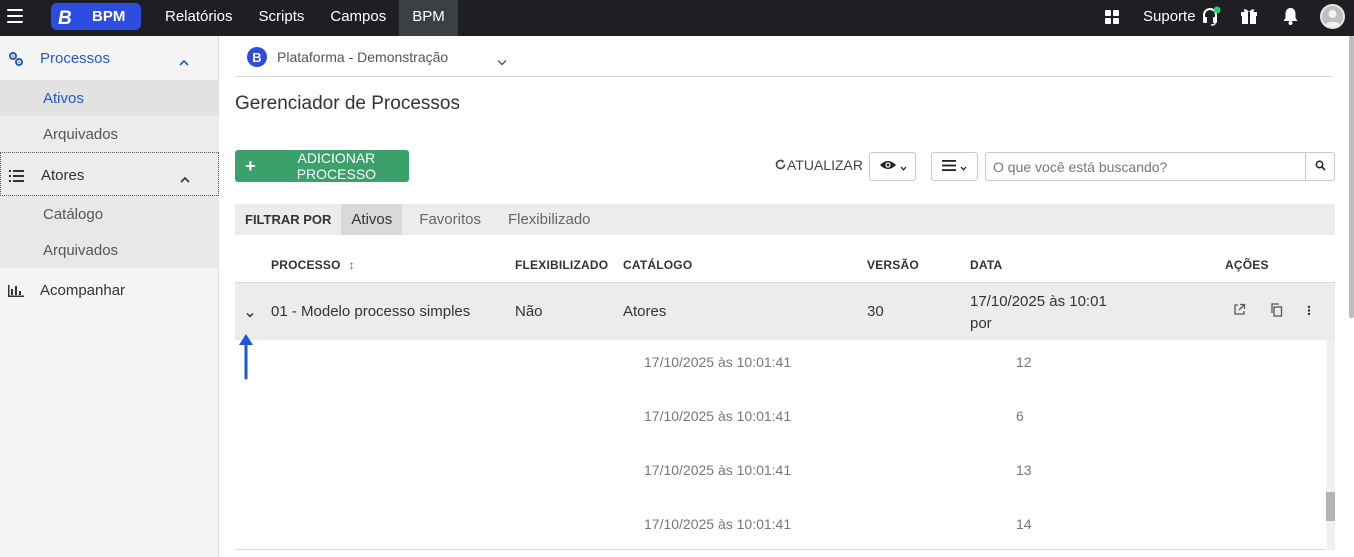 The width and height of the screenshot is (1354, 557). Describe the element at coordinates (1024, 470) in the screenshot. I see `version-number: 13` at that location.